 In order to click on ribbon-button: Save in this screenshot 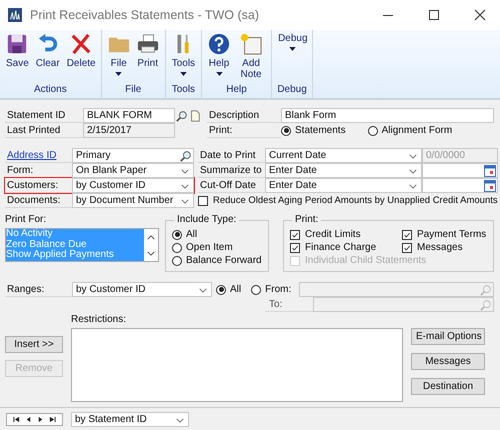, I will do `click(17, 58)`.